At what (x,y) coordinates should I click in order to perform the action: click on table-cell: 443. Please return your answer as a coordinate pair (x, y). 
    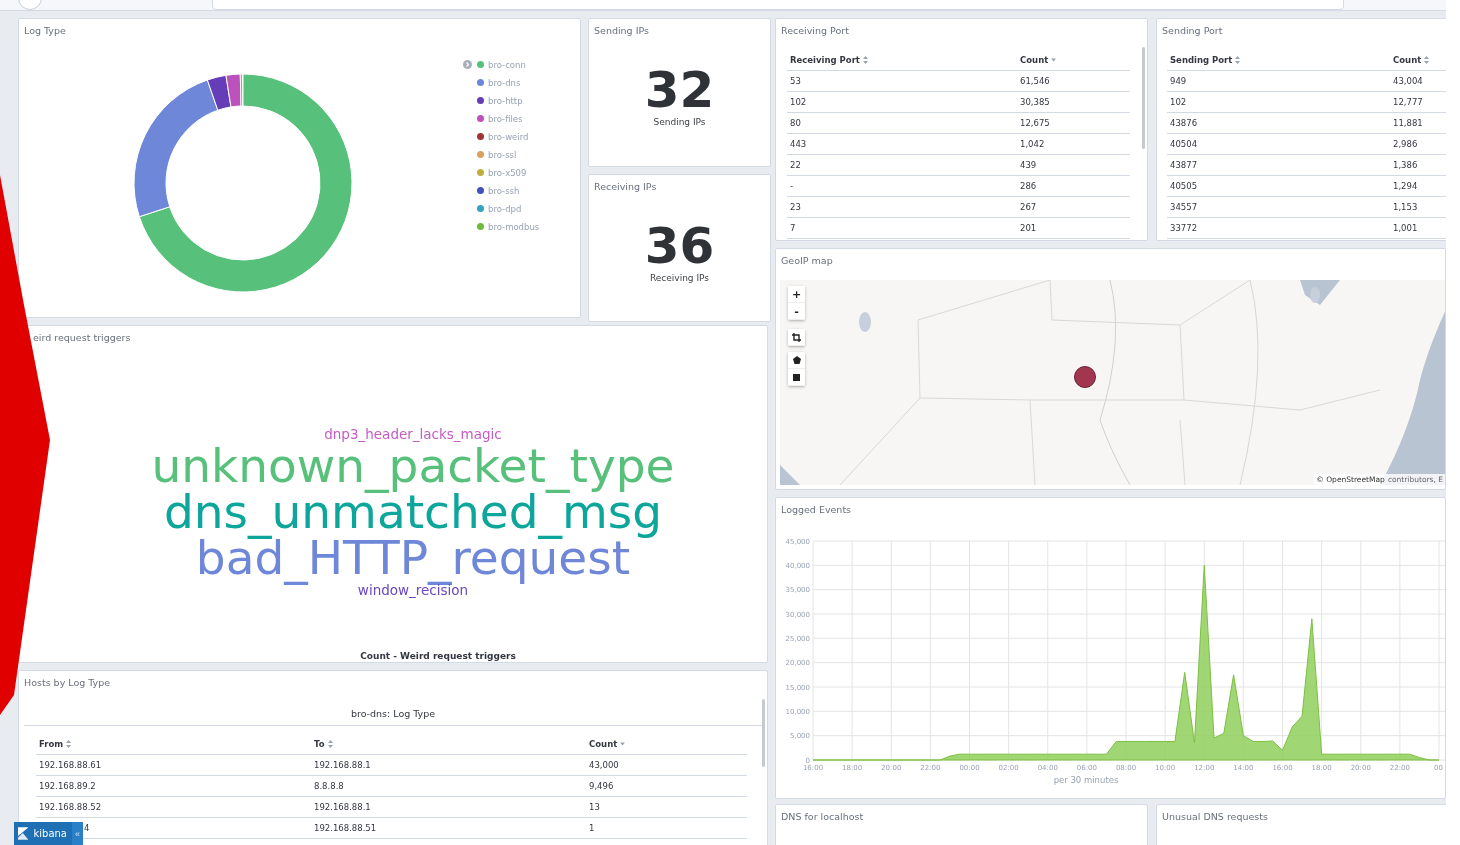
    Looking at the image, I should click on (902, 144).